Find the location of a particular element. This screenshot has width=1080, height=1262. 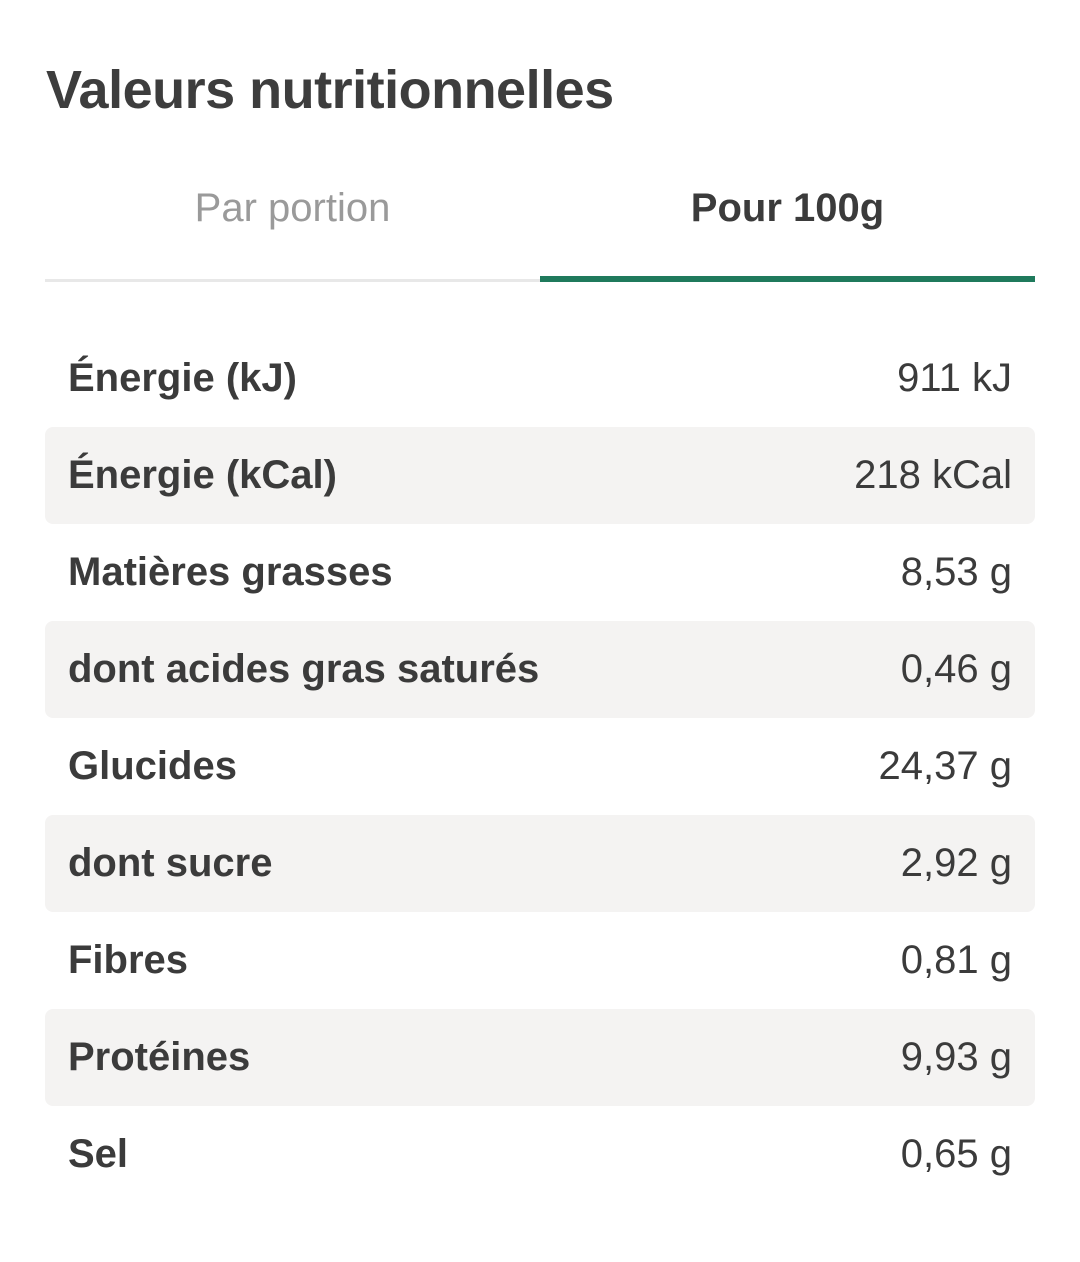

table-row: Glucides 24,37 g is located at coordinates (540, 766).